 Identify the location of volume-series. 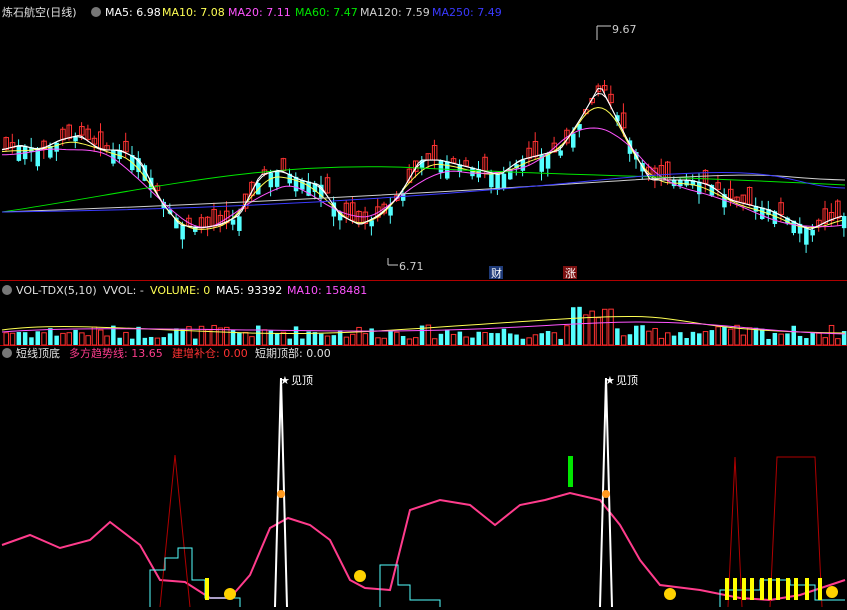
(424, 326).